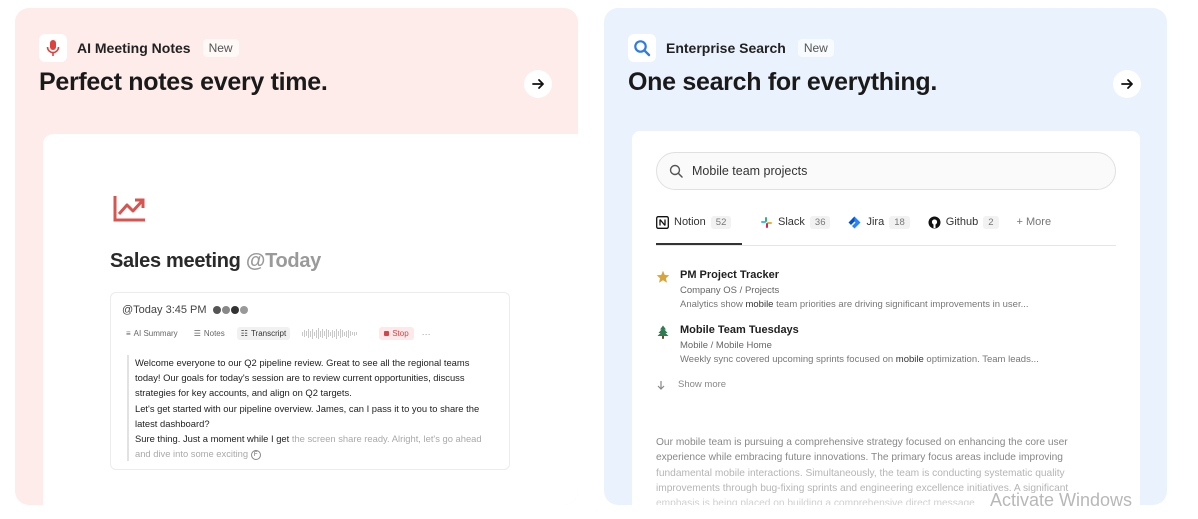 The width and height of the screenshot is (1198, 519). Describe the element at coordinates (183, 82) in the screenshot. I see `card-headline: Perfect notes every time.` at that location.